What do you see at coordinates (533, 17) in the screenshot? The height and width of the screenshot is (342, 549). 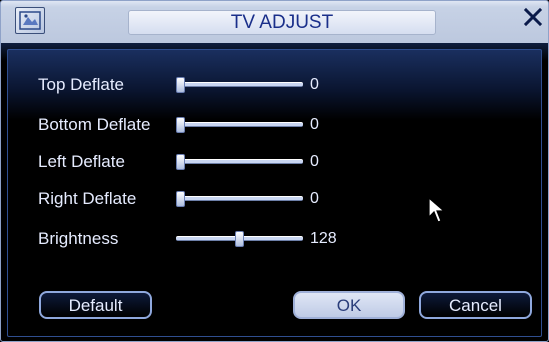 I see `close-icon` at bounding box center [533, 17].